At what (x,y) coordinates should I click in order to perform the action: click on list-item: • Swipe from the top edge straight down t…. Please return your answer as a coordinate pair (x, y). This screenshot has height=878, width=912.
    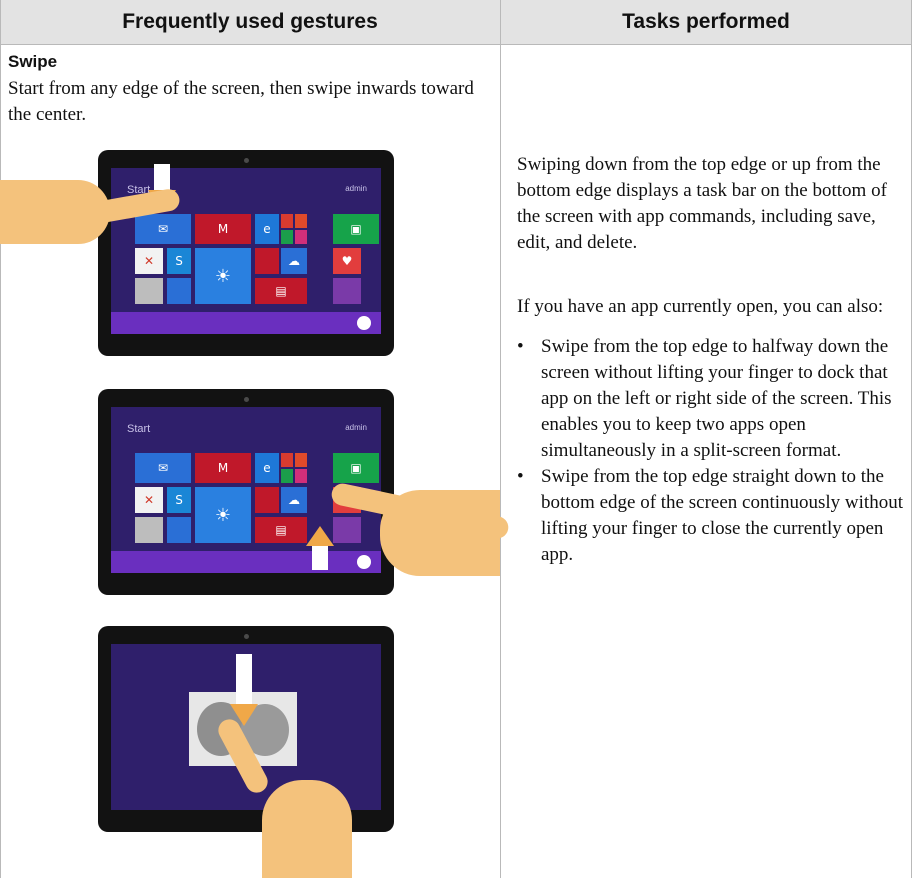
    Looking at the image, I should click on (712, 516).